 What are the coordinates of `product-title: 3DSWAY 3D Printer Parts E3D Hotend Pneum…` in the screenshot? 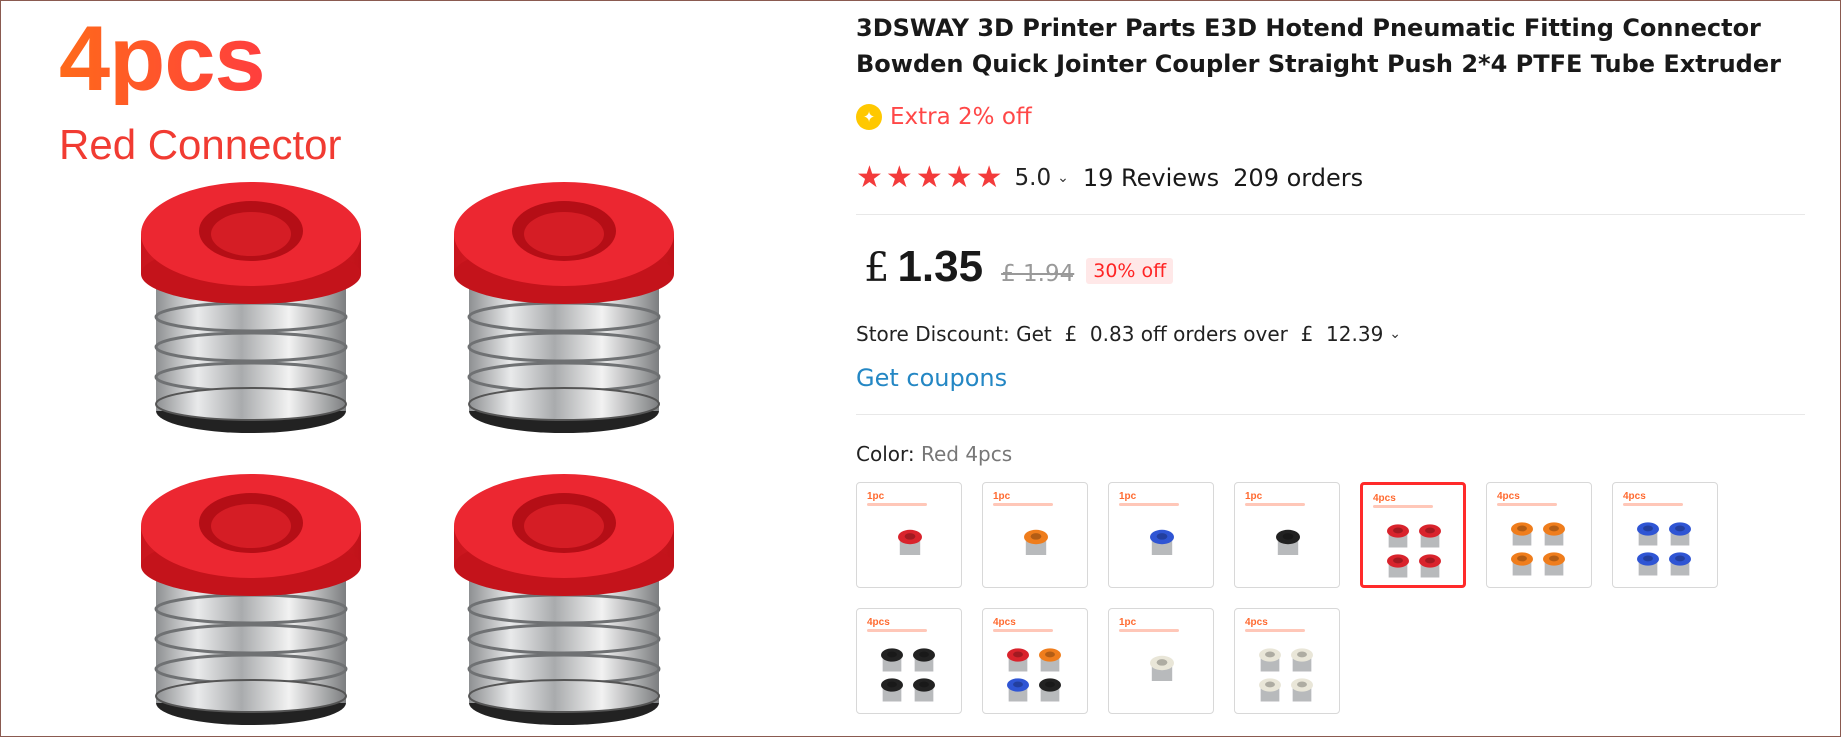 It's located at (1318, 46).